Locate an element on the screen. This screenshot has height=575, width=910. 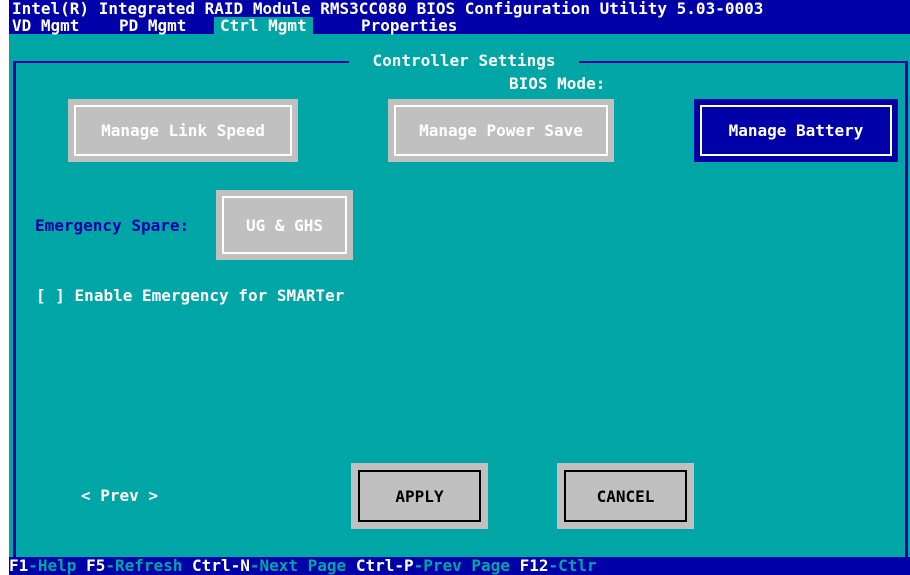
status-key: Ctrl-P is located at coordinates (384, 566).